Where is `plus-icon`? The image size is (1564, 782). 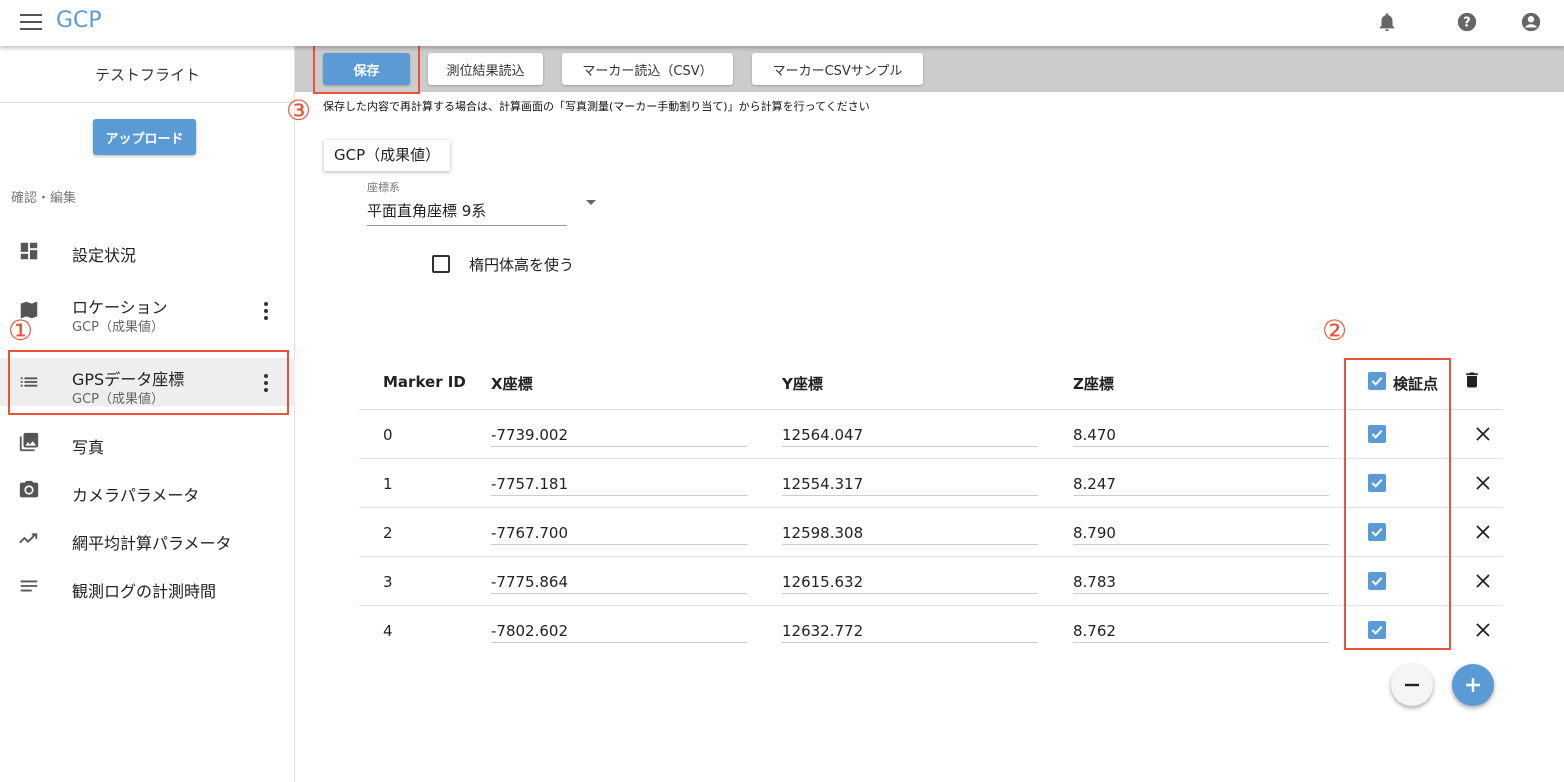
plus-icon is located at coordinates (1473, 685).